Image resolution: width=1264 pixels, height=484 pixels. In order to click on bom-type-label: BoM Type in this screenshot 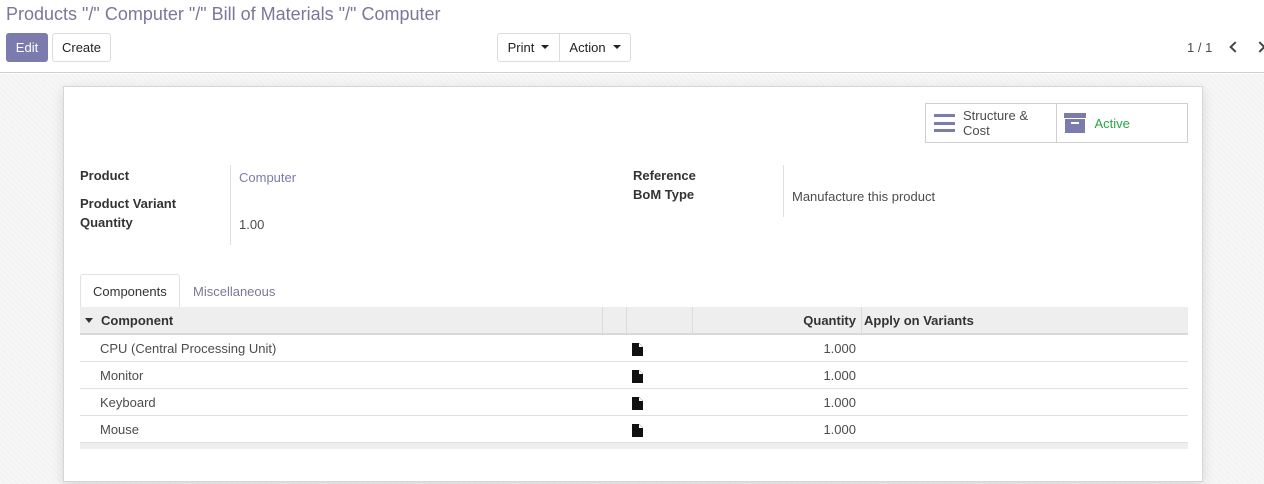, I will do `click(664, 194)`.